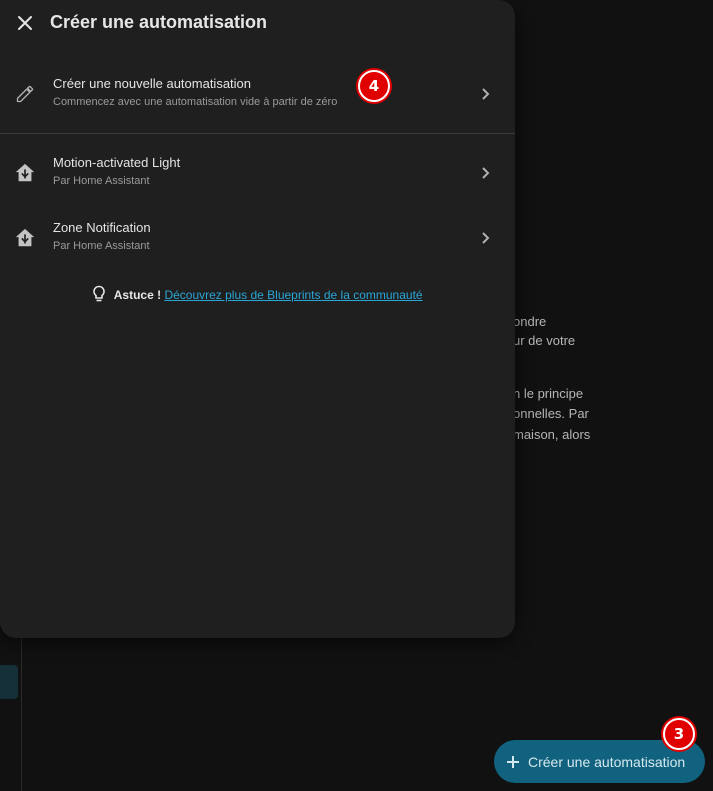 This screenshot has width=713, height=791. I want to click on plus-icon, so click(513, 762).